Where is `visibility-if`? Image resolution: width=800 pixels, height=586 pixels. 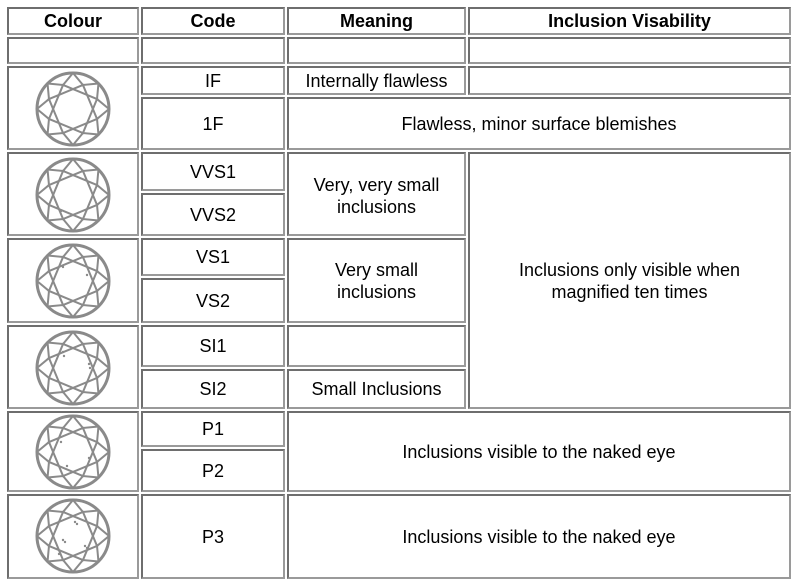
visibility-if is located at coordinates (629, 80).